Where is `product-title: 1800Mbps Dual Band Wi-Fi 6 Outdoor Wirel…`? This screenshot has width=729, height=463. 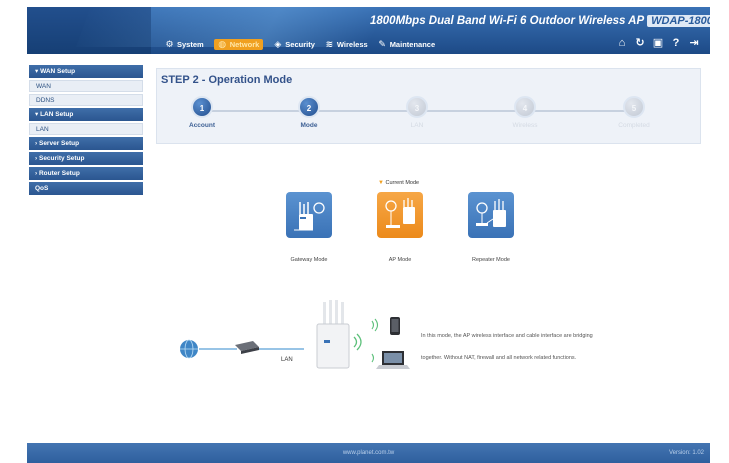 product-title: 1800Mbps Dual Band Wi-Fi 6 Outdoor Wirel… is located at coordinates (540, 21).